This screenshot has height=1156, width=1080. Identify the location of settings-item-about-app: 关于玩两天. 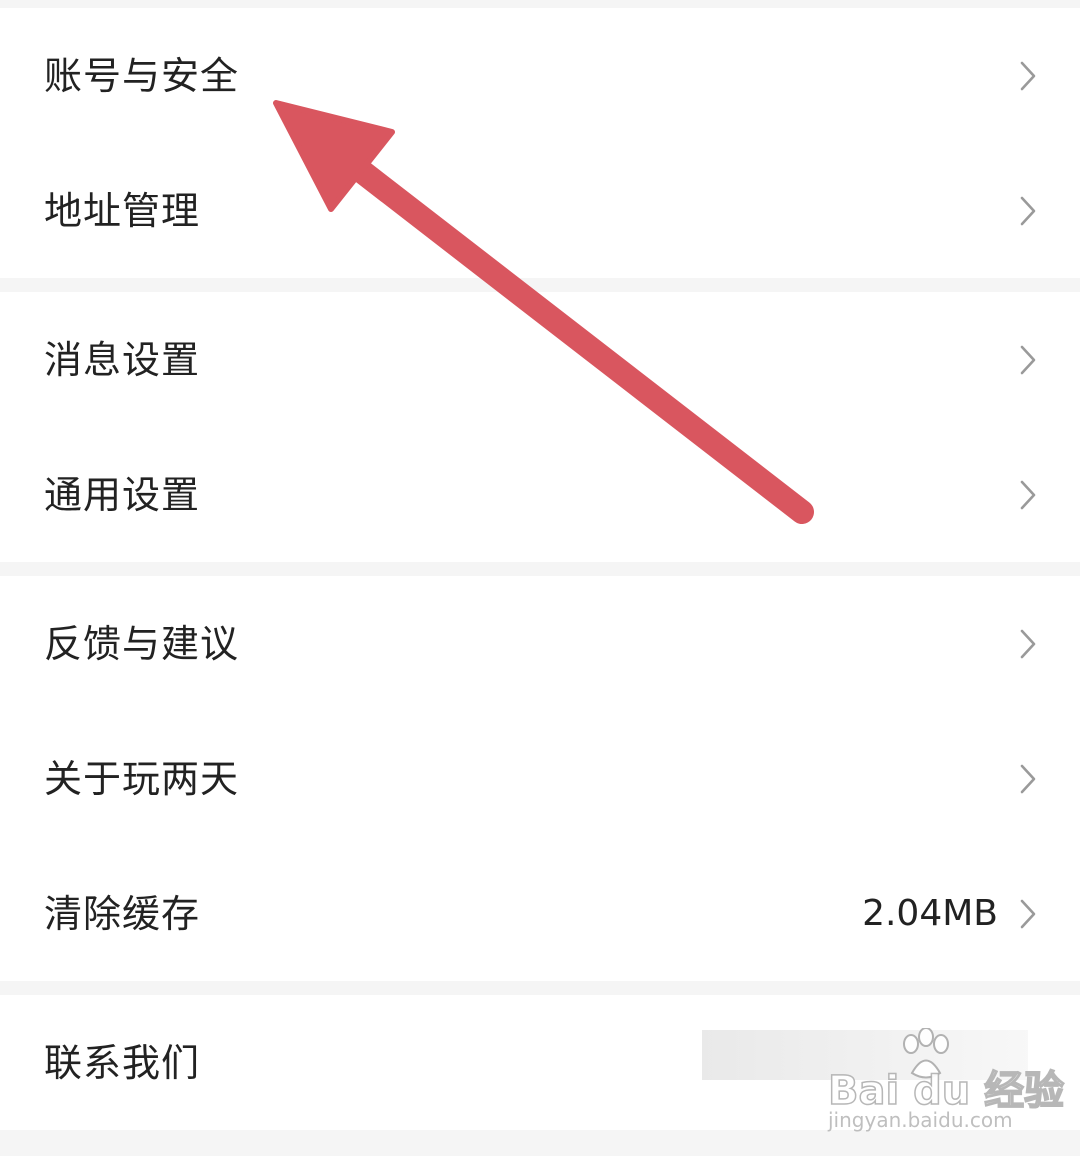
(540, 778).